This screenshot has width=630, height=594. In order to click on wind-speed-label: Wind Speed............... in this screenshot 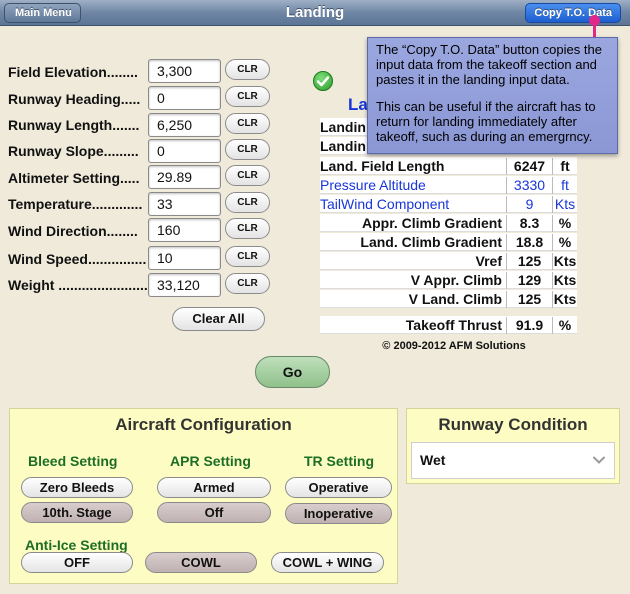, I will do `click(77, 259)`.